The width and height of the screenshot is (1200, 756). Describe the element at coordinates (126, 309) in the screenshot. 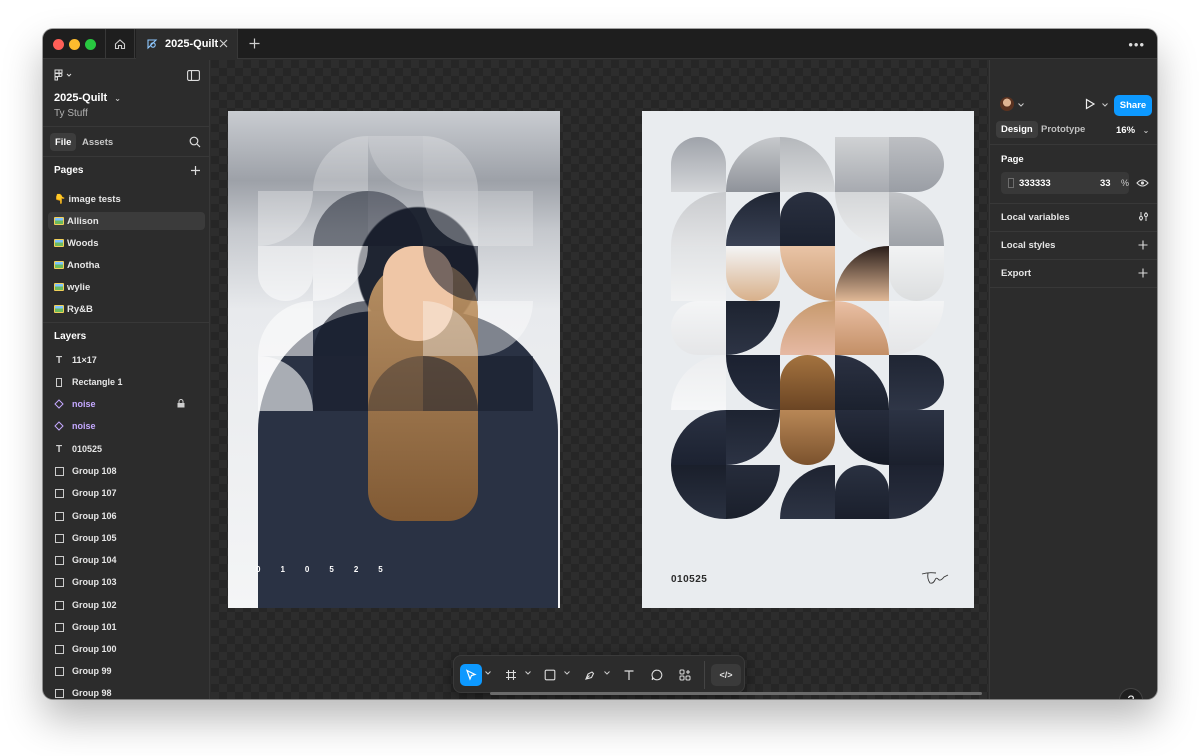

I see `page-item-ryb: Ry&B` at that location.